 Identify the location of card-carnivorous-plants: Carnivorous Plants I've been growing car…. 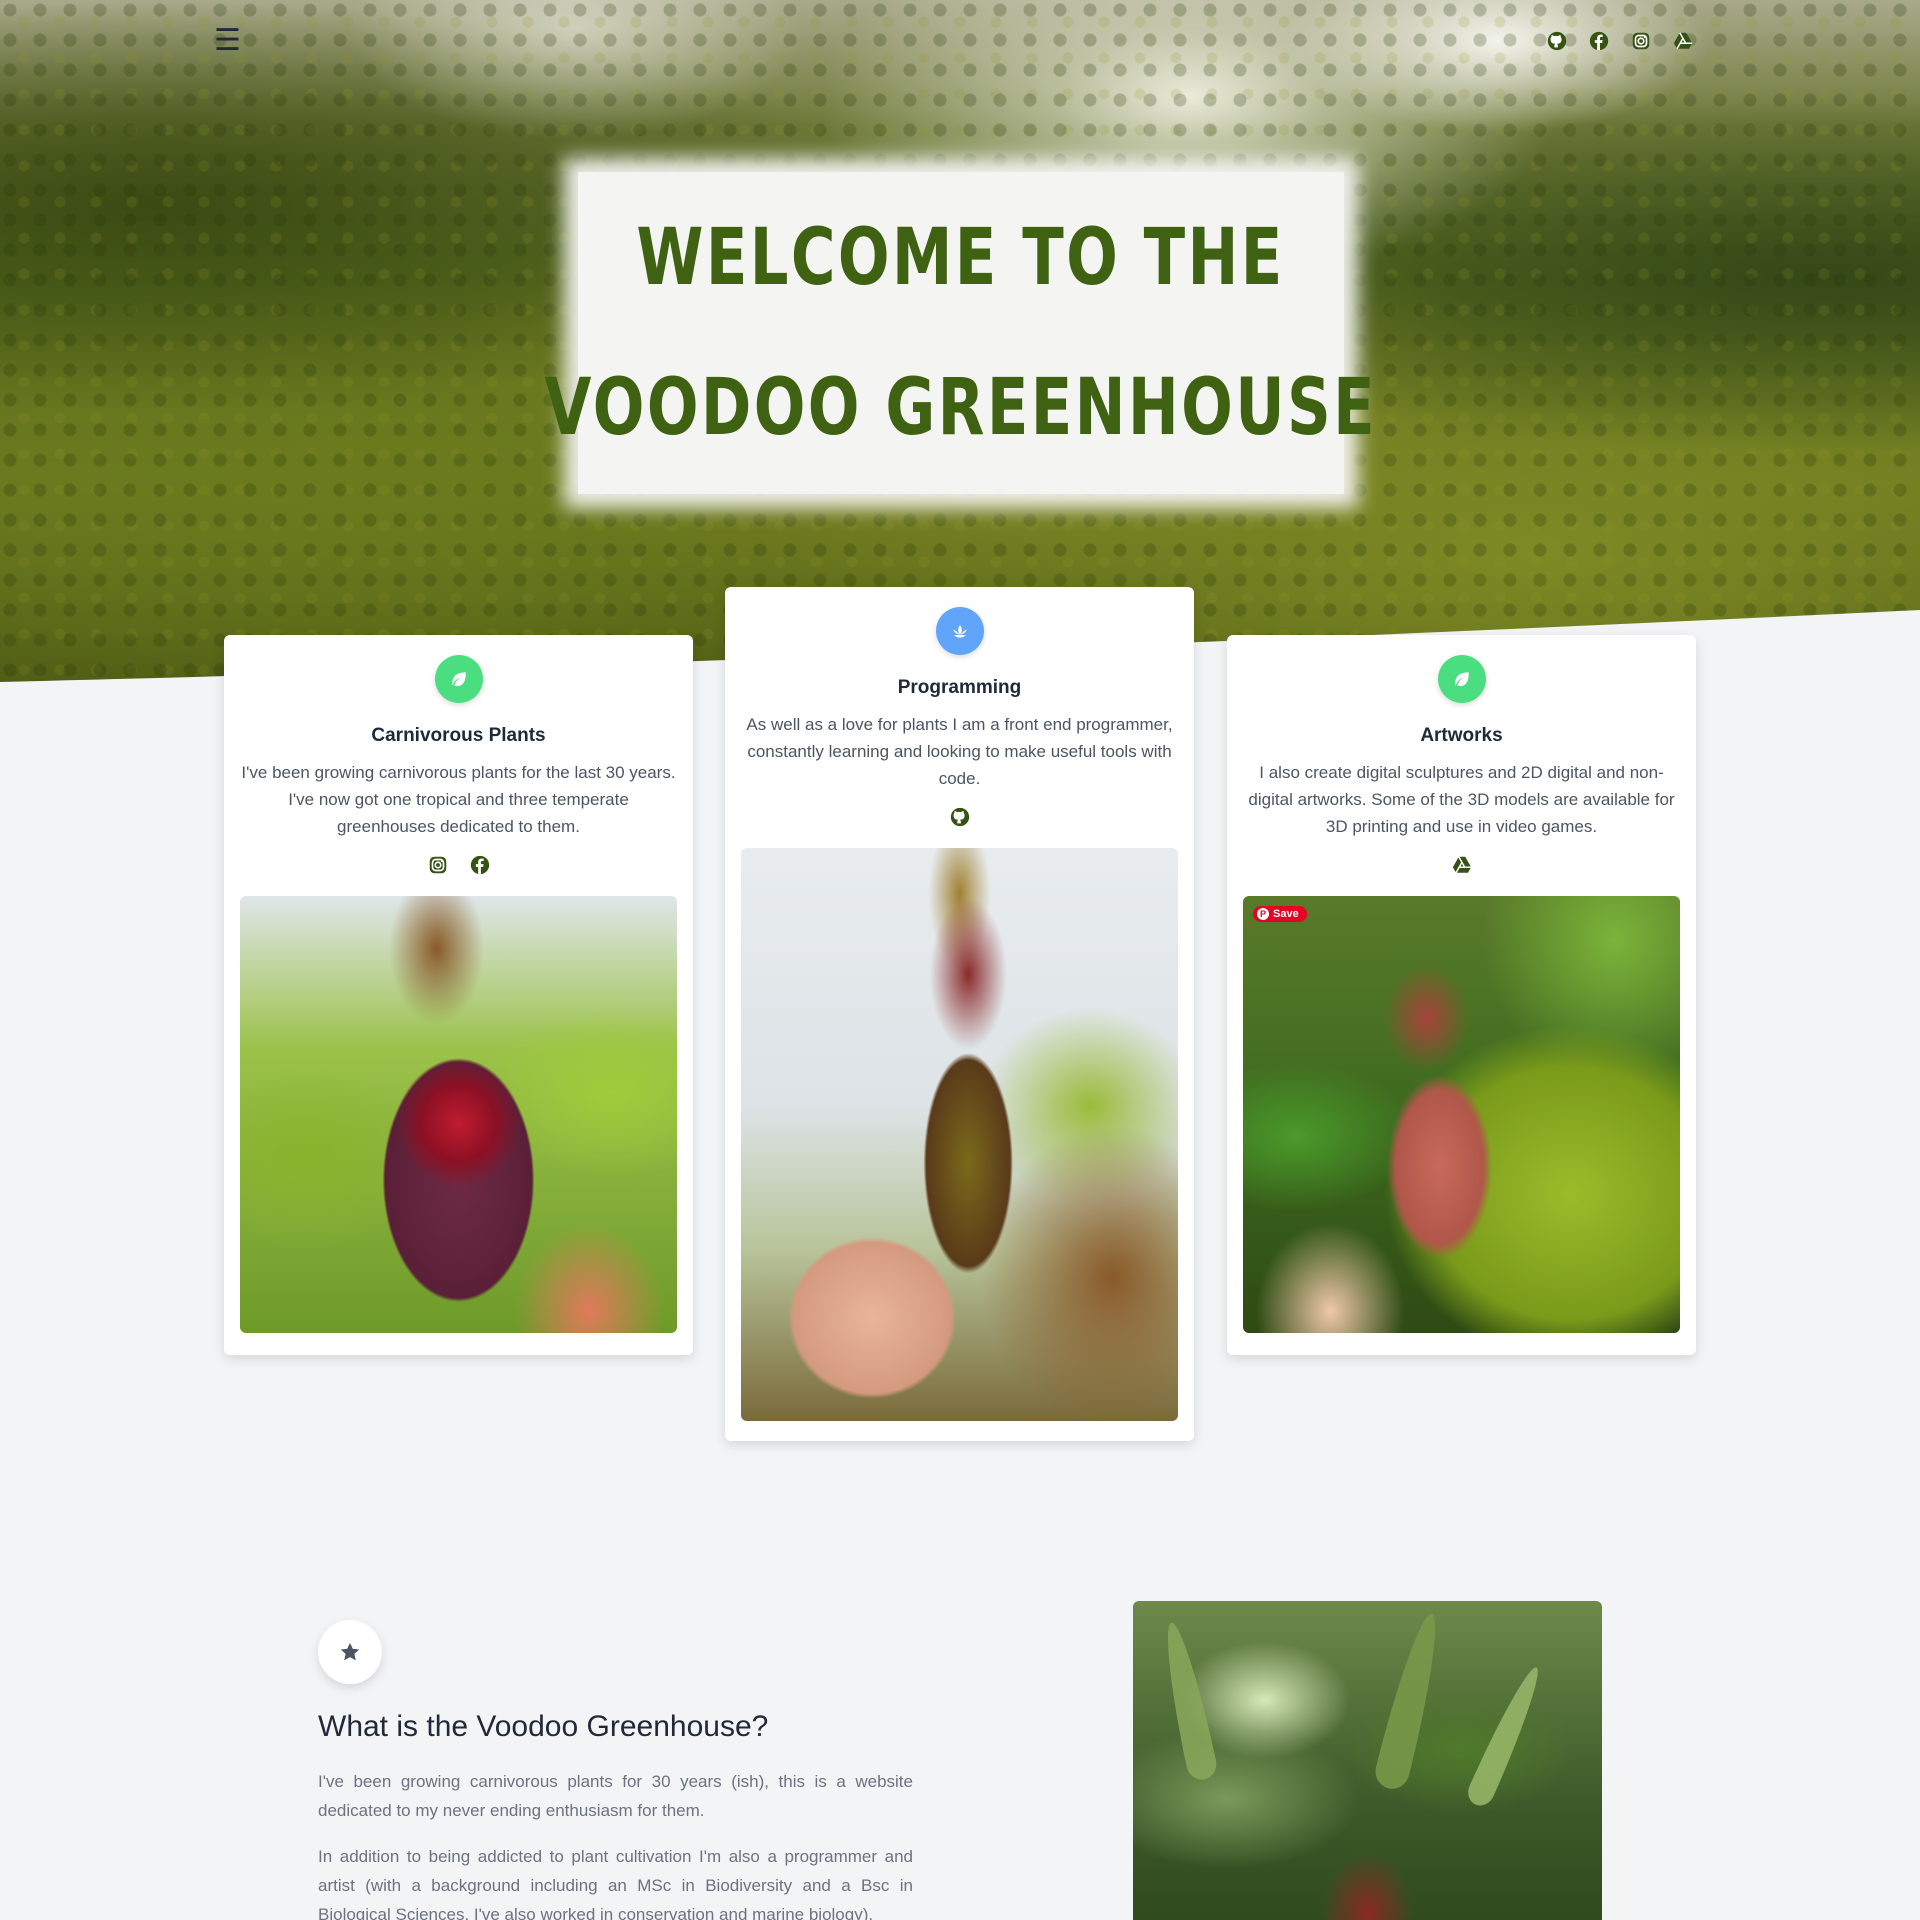
(458, 995).